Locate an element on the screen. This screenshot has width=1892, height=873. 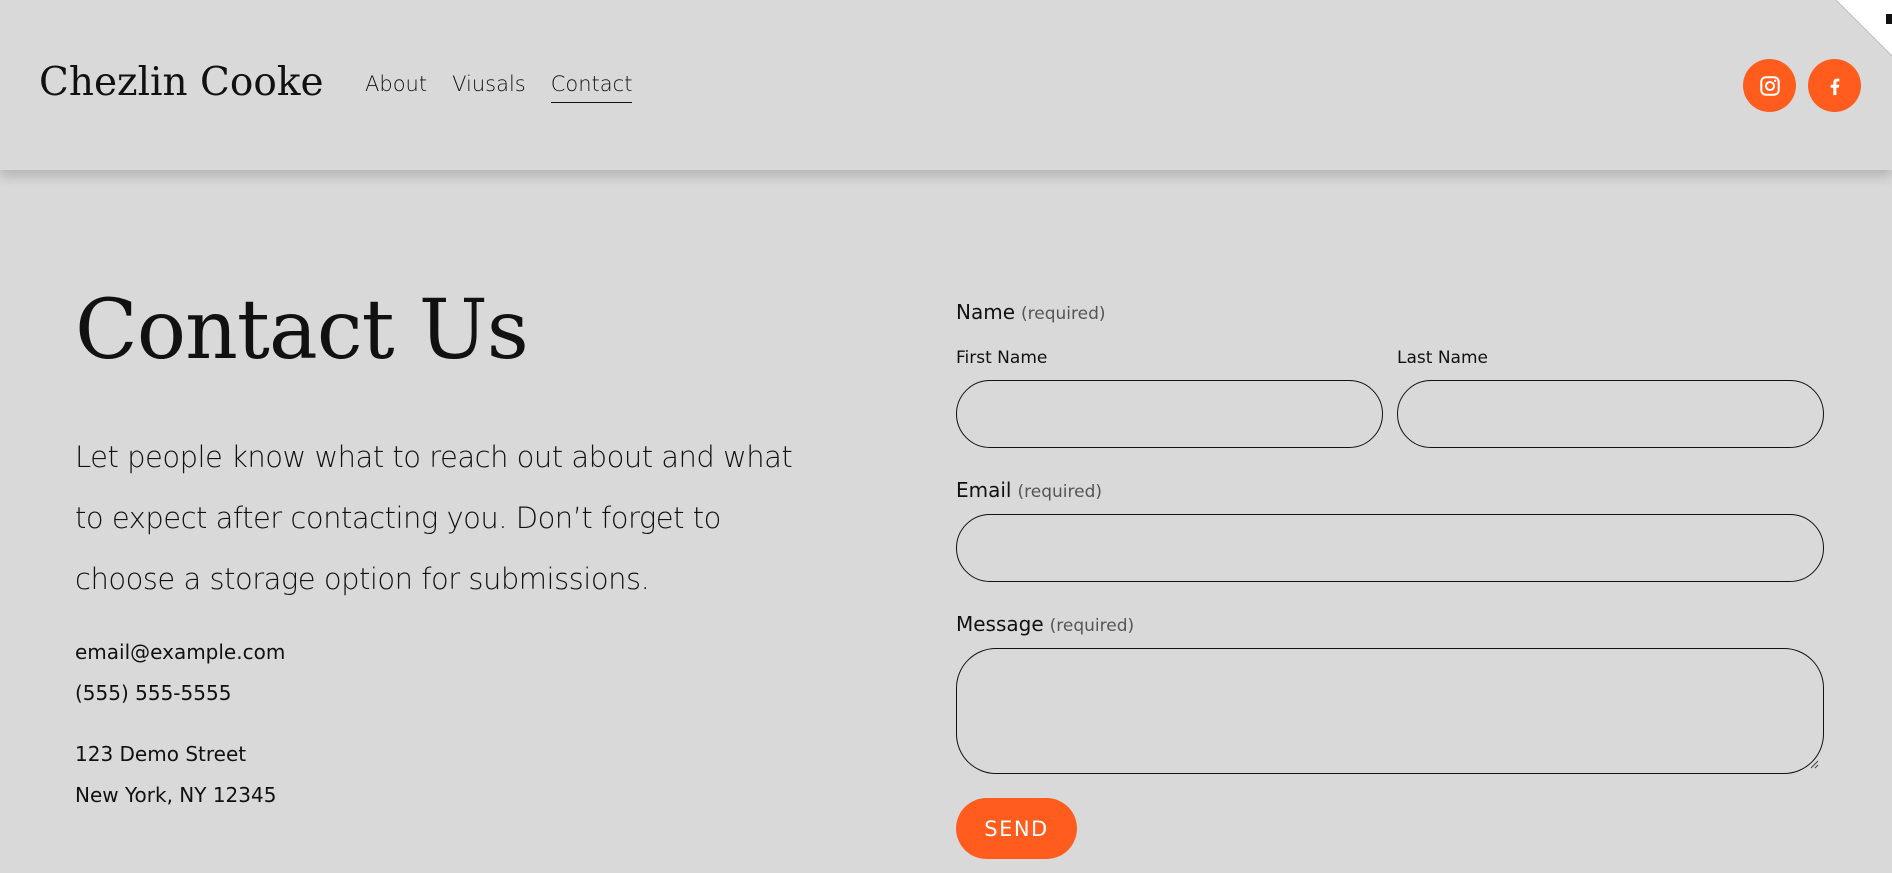
contact-details: email@example.com (555) 555-5555 is located at coordinates (445, 673).